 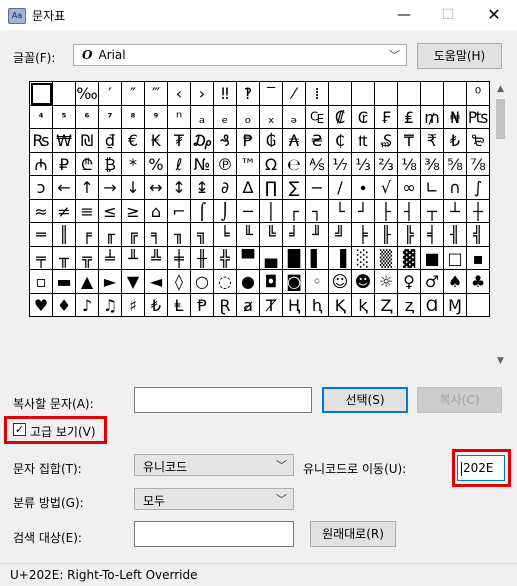 What do you see at coordinates (64, 117) in the screenshot?
I see `char-cell: ⁵` at bounding box center [64, 117].